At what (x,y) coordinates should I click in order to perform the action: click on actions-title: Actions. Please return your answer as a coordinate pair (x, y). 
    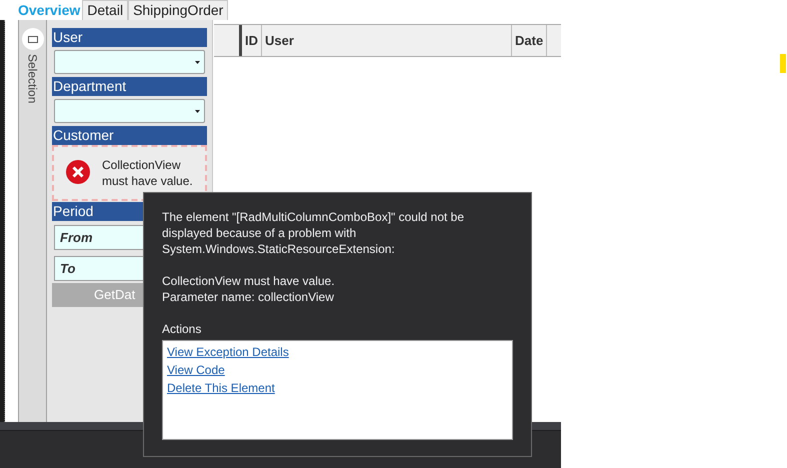
    Looking at the image, I should click on (182, 329).